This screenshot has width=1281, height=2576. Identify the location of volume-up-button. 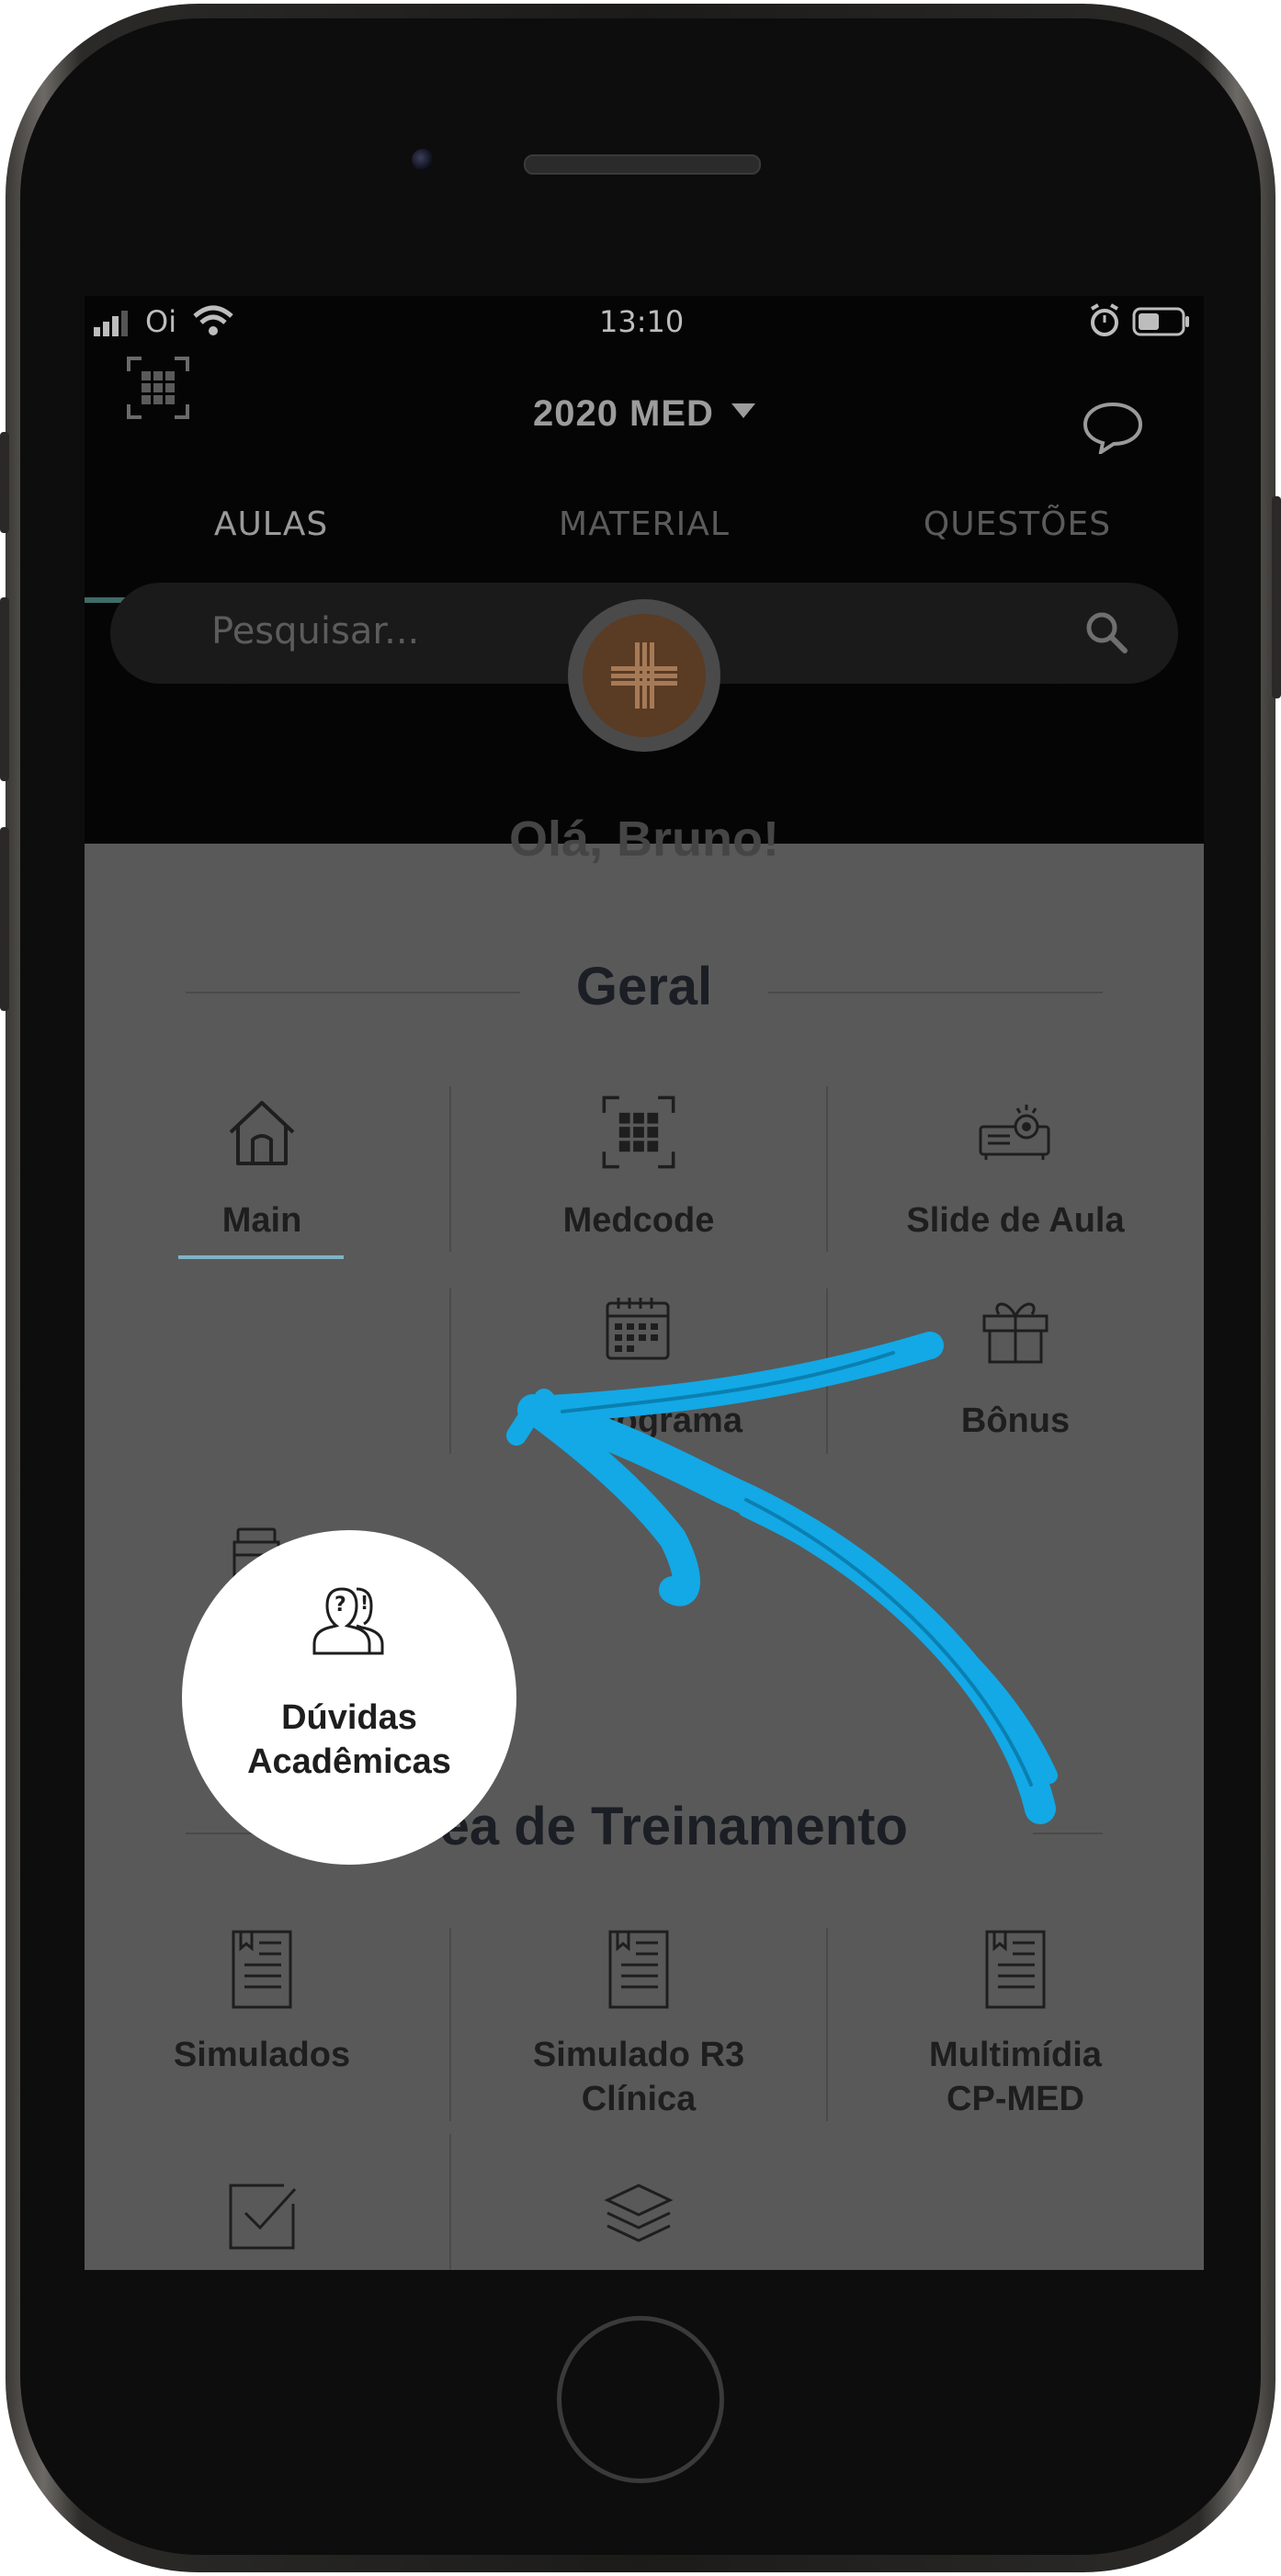
(5, 689).